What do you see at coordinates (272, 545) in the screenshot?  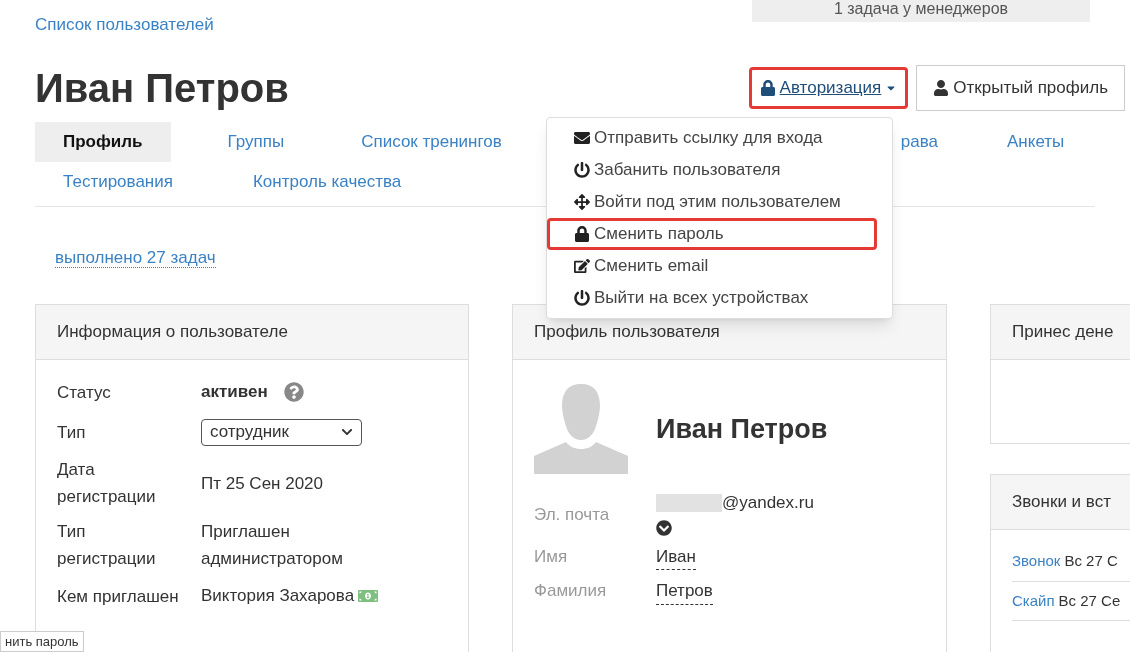 I see `field-value: Приглашен администратором` at bounding box center [272, 545].